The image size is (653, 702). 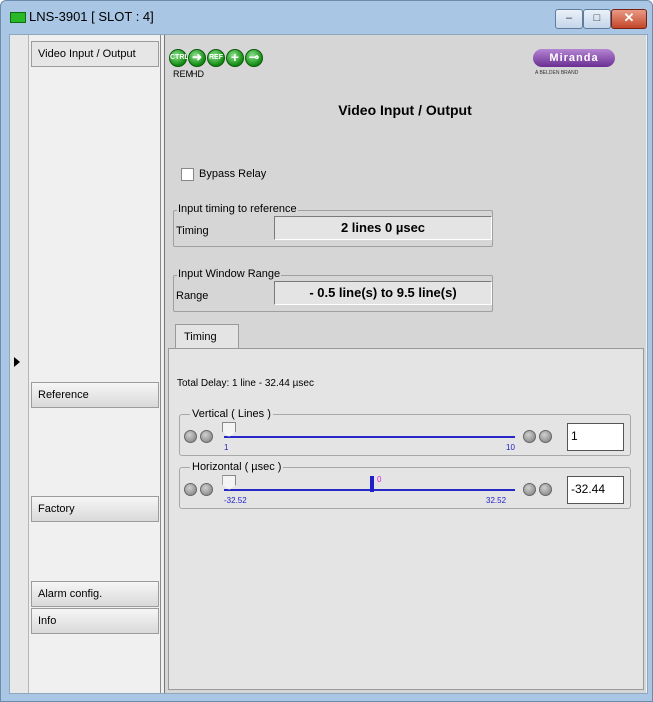 I want to click on vertical-fast-forward-icon, so click(x=545, y=436).